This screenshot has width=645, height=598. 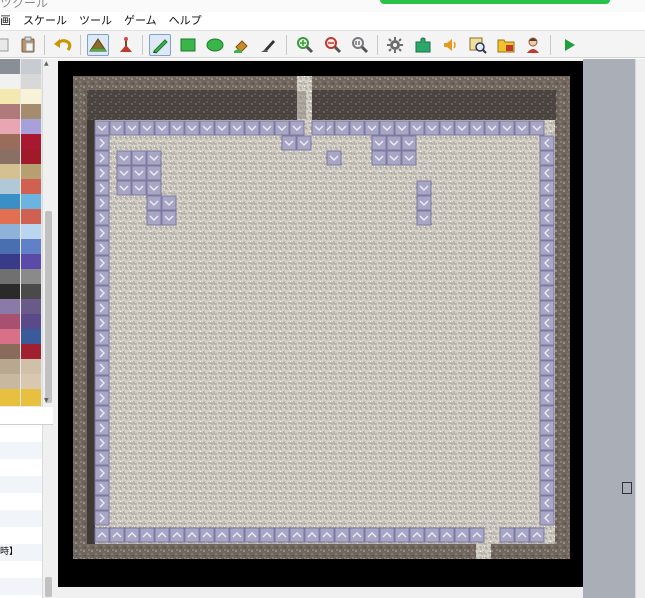 I want to click on paste-icon, so click(x=28, y=45).